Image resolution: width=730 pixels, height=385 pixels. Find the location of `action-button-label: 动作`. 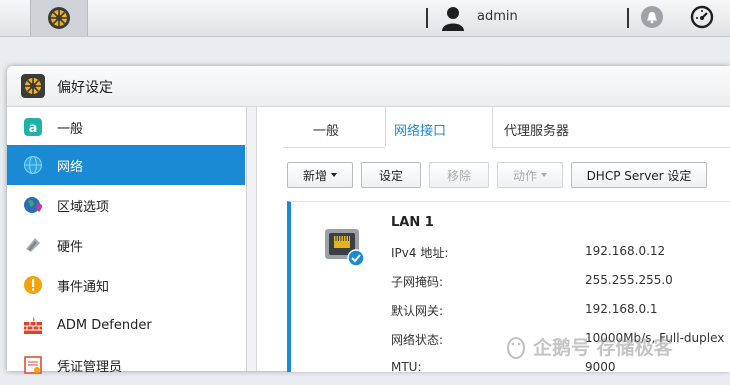

action-button-label: 动作 is located at coordinates (524, 175).